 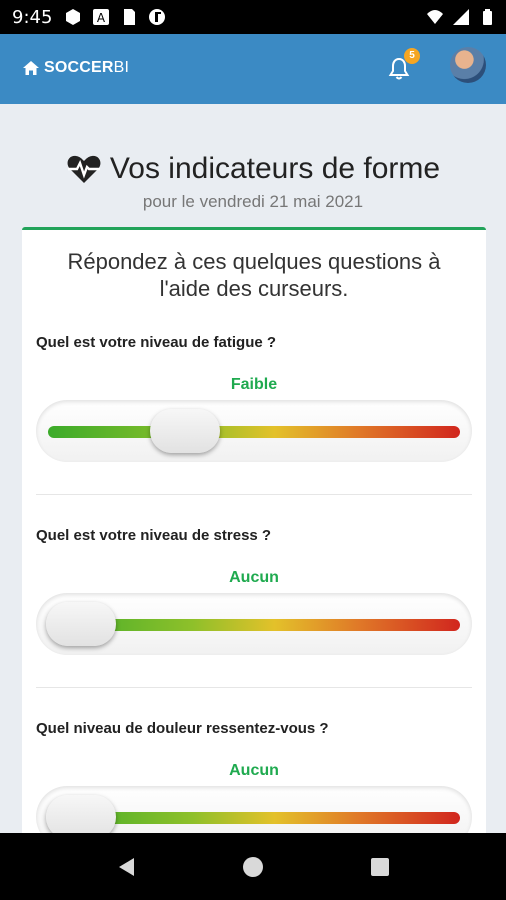 What do you see at coordinates (254, 624) in the screenshot?
I see `stress-slider` at bounding box center [254, 624].